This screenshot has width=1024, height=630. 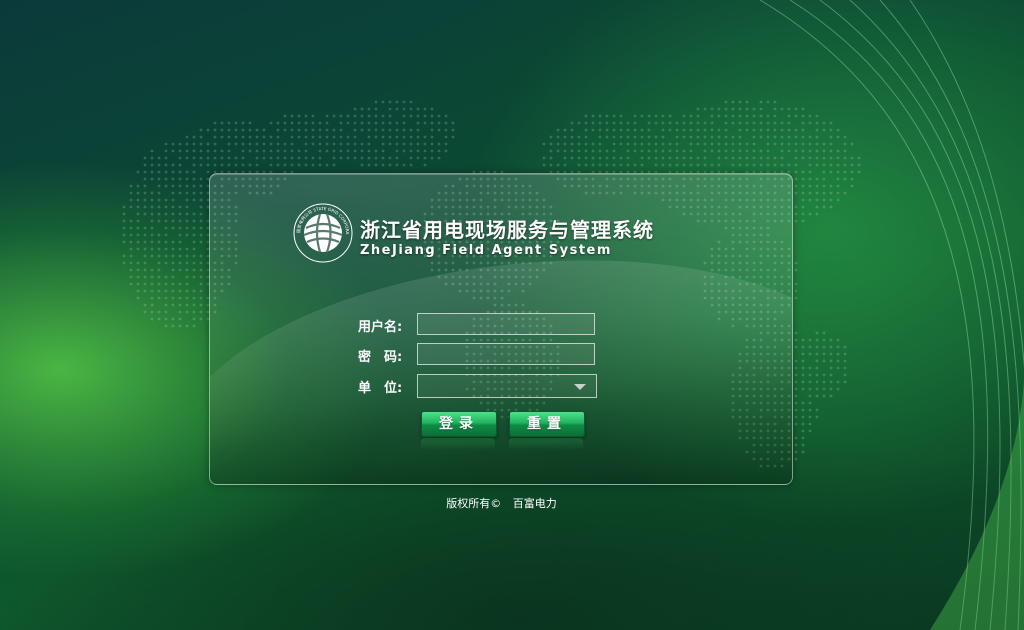 What do you see at coordinates (322, 232) in the screenshot?
I see `state-grid-logo-icon: 国家电网公司 STATE GRID CORPORATION OF CHINA` at bounding box center [322, 232].